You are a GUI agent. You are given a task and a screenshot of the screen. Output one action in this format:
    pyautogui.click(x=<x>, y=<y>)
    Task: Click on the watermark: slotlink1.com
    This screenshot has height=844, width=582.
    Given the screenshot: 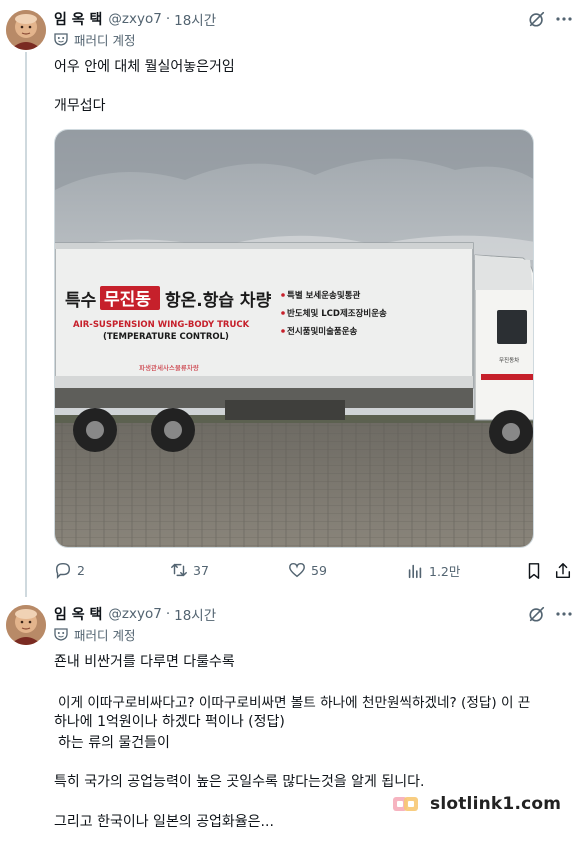 What is the action you would take?
    pyautogui.click(x=476, y=804)
    